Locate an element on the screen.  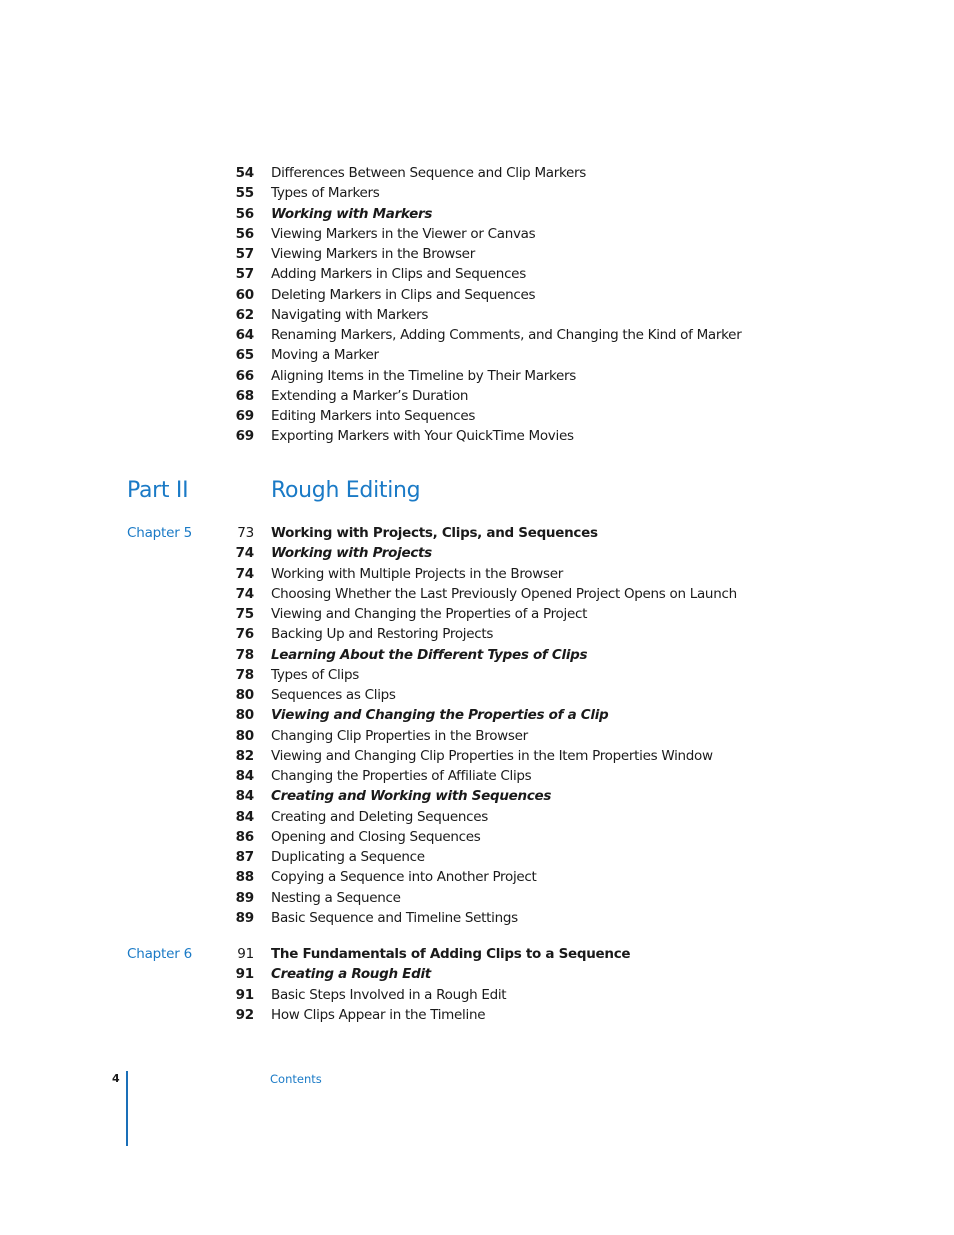
toc-entry: 65 Moving a Marker is located at coordinates (477, 355).